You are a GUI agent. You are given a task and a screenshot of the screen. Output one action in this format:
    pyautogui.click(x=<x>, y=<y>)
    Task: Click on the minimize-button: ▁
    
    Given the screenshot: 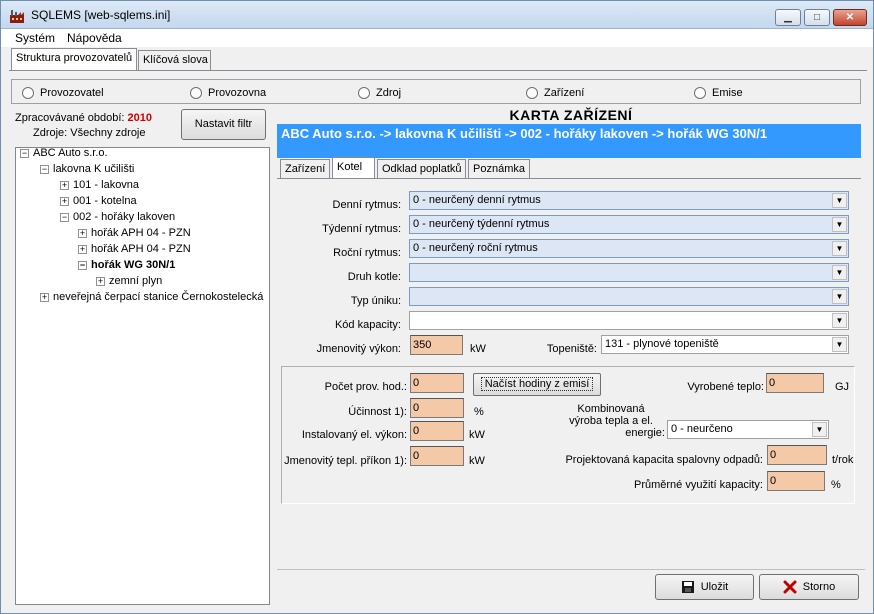 What is the action you would take?
    pyautogui.click(x=788, y=17)
    